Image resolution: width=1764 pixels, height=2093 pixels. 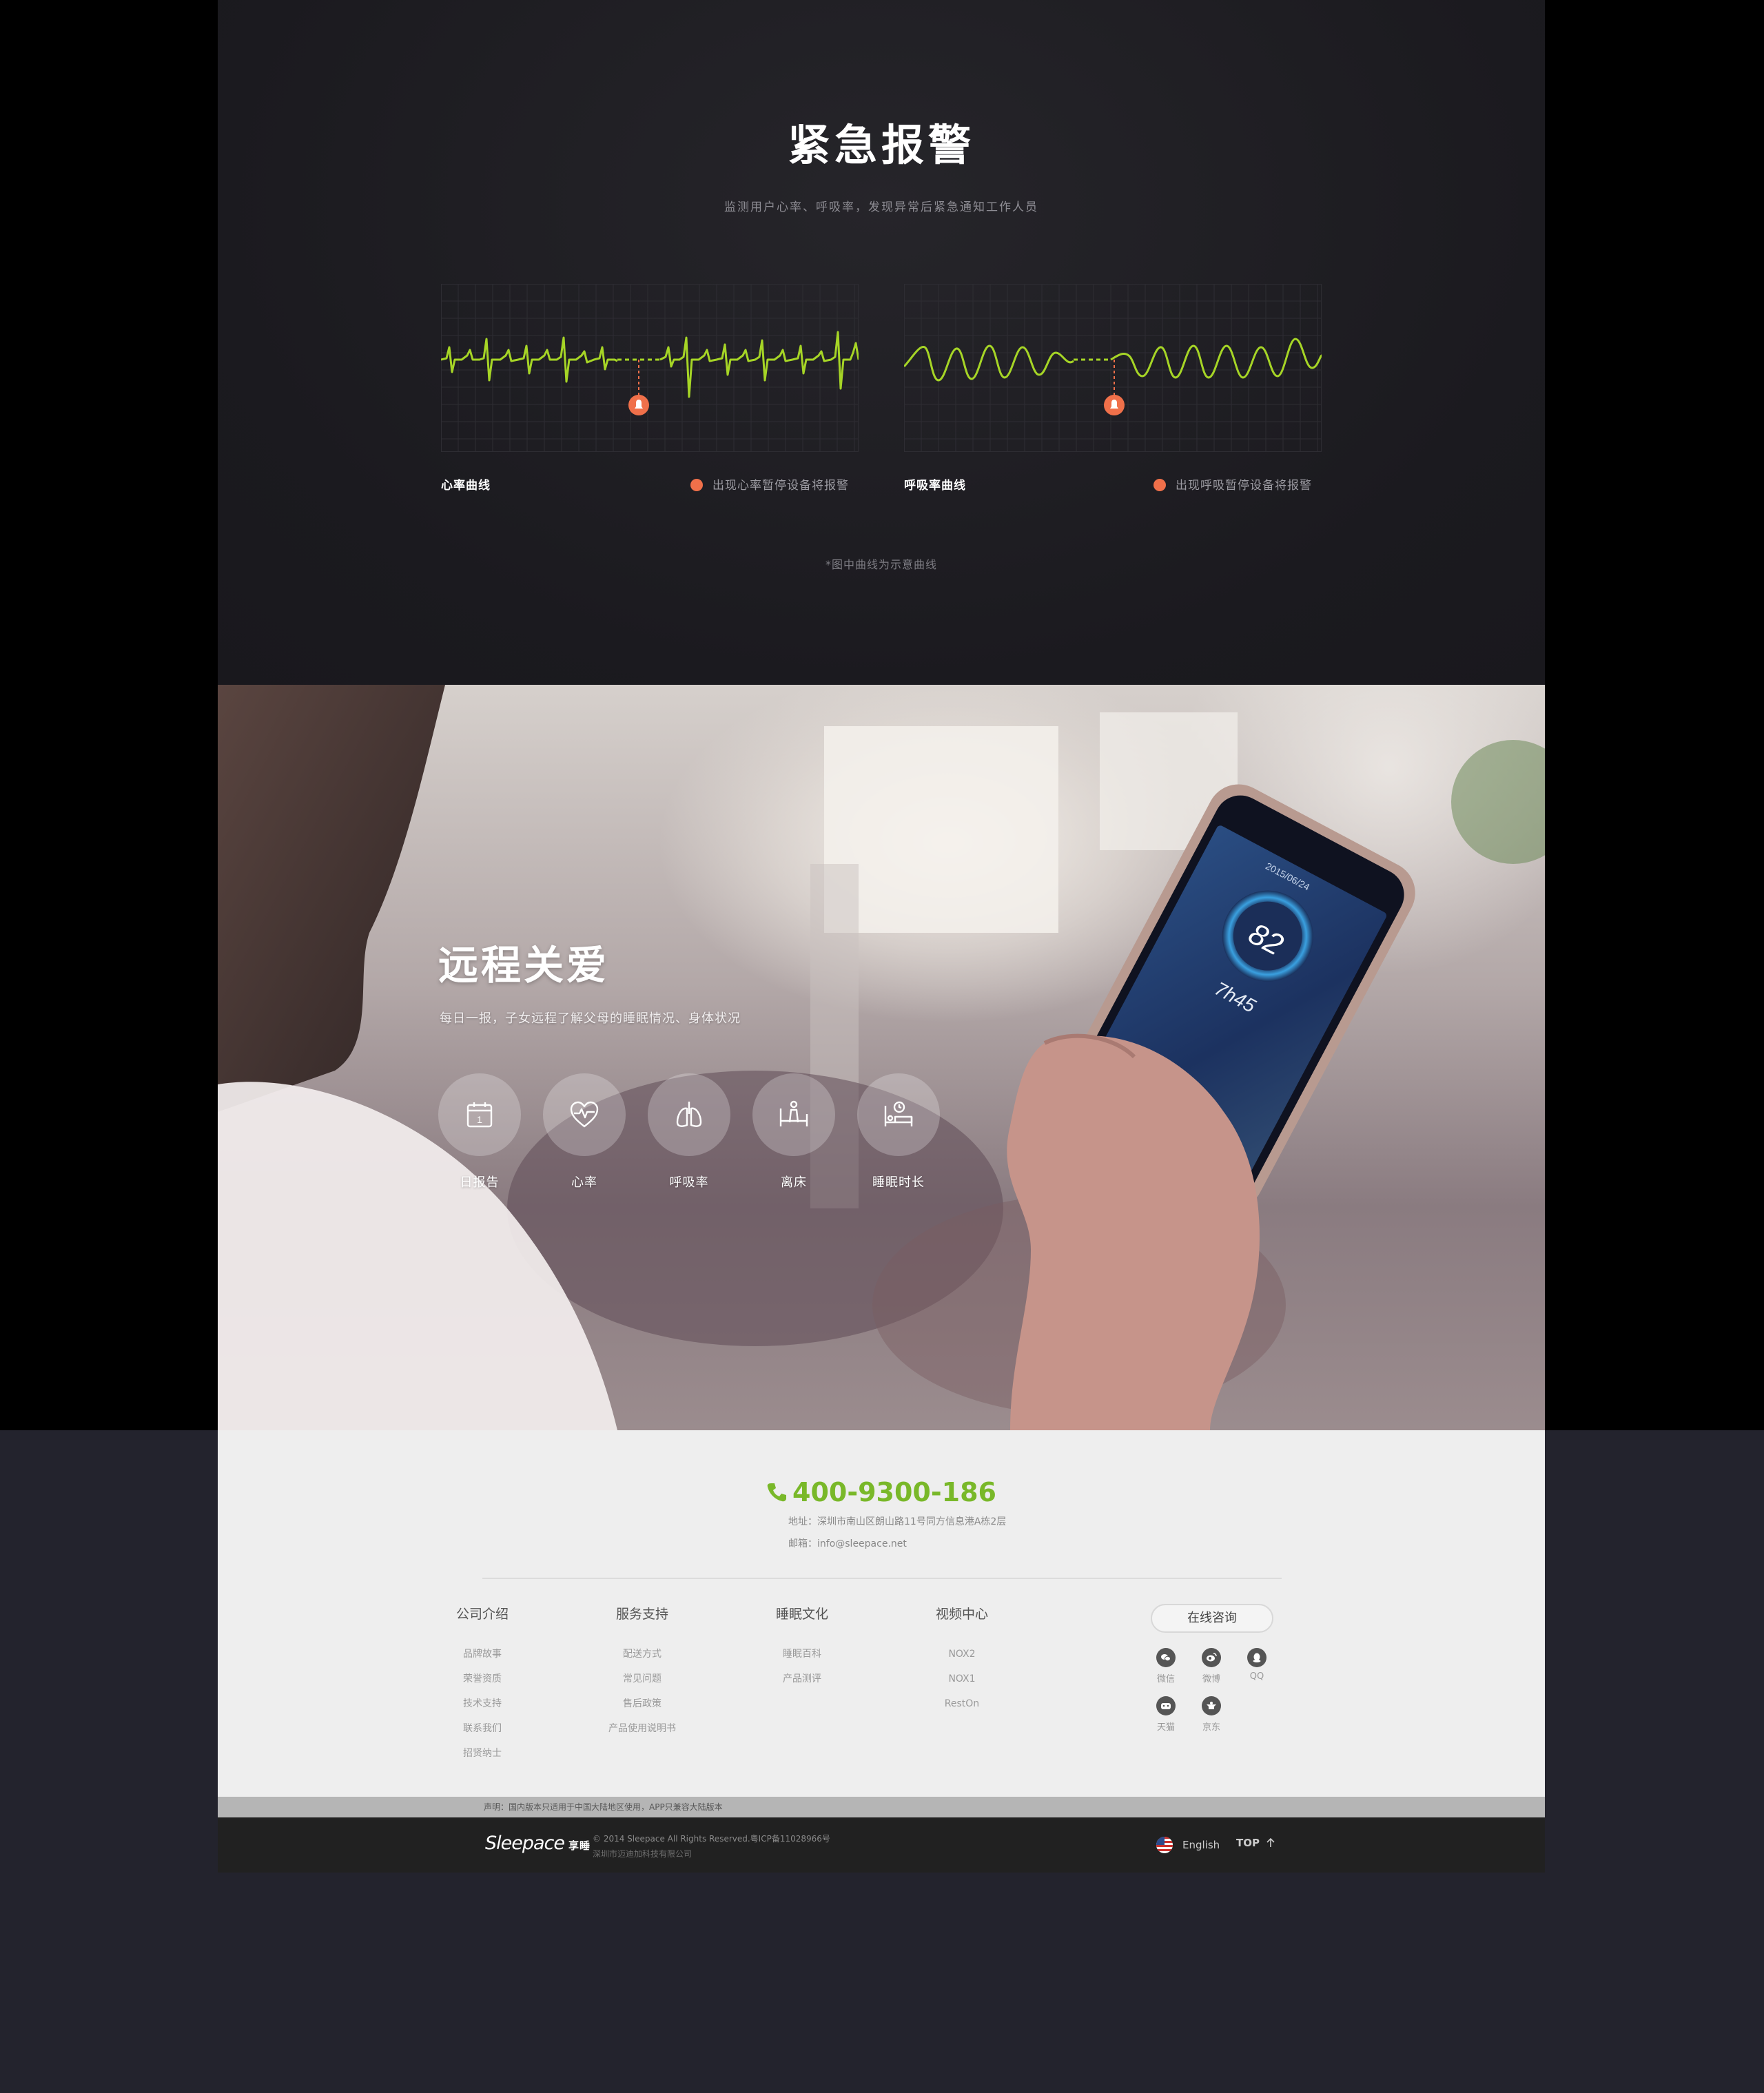 I want to click on social-label: 微博, so click(x=1211, y=1679).